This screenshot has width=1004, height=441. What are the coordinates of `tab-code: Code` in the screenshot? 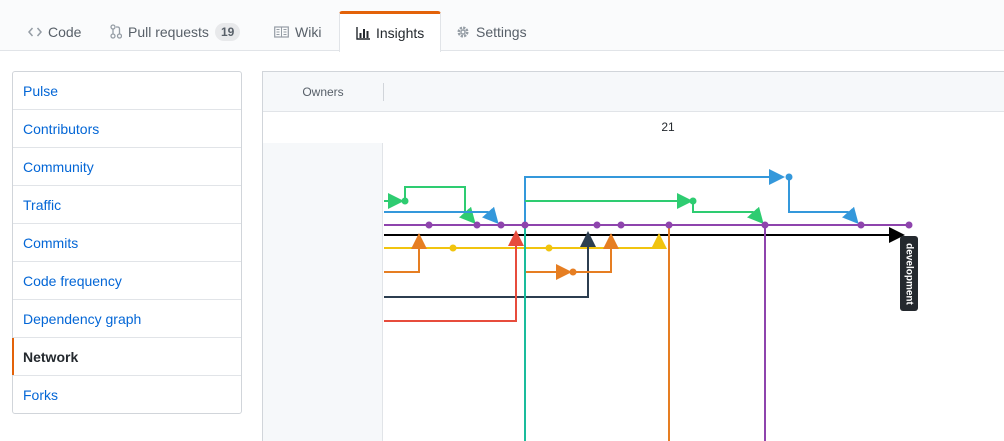 It's located at (54, 31).